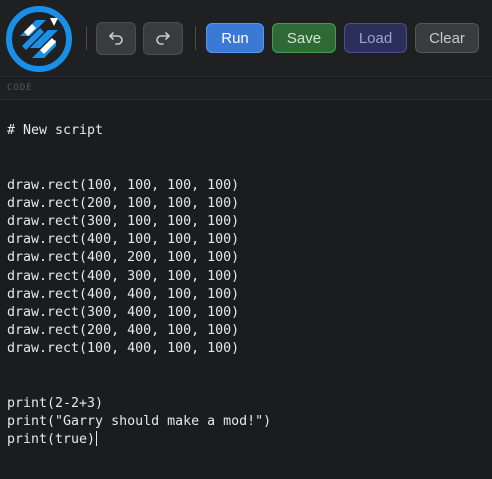 This screenshot has height=479, width=492. Describe the element at coordinates (304, 38) in the screenshot. I see `save-button: Save` at that location.